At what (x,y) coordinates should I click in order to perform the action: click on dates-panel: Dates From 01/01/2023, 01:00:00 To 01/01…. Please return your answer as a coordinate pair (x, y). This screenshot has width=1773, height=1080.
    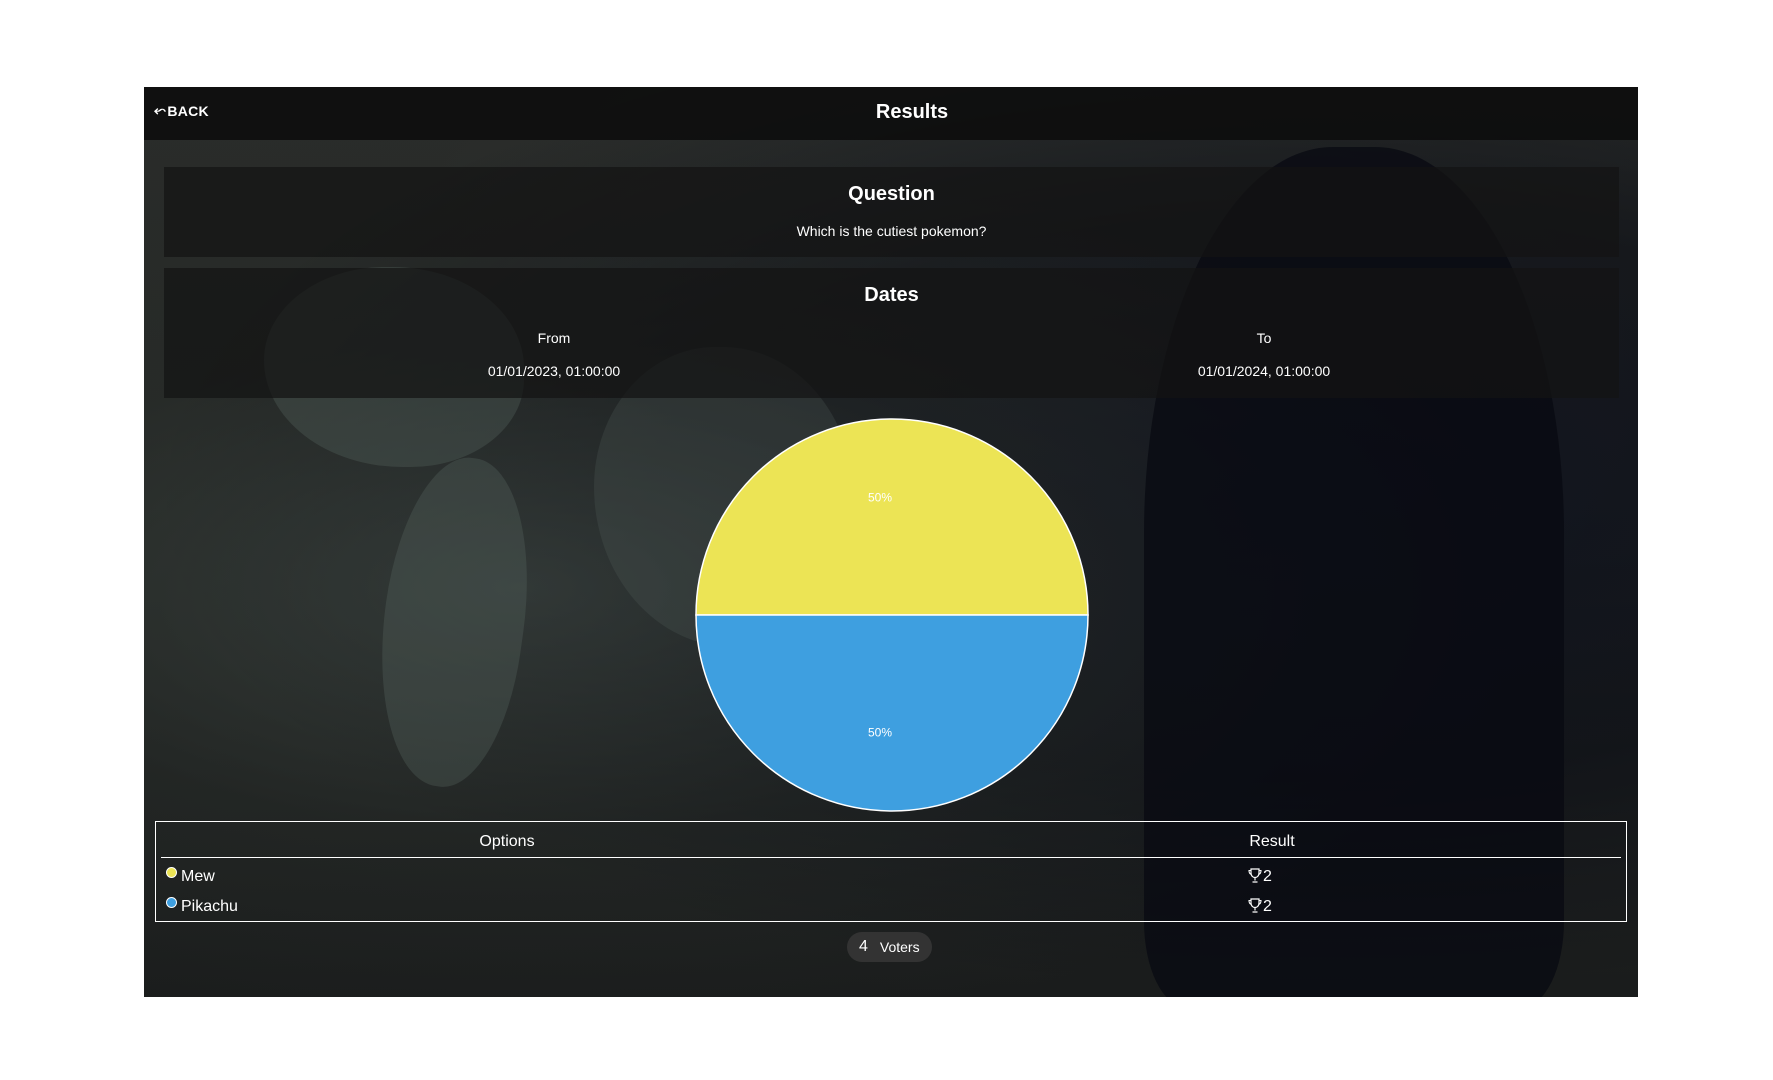
    Looking at the image, I should click on (891, 333).